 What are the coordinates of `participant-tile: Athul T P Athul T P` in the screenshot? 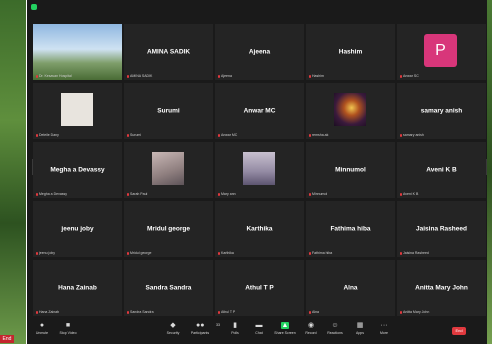 It's located at (259, 288).